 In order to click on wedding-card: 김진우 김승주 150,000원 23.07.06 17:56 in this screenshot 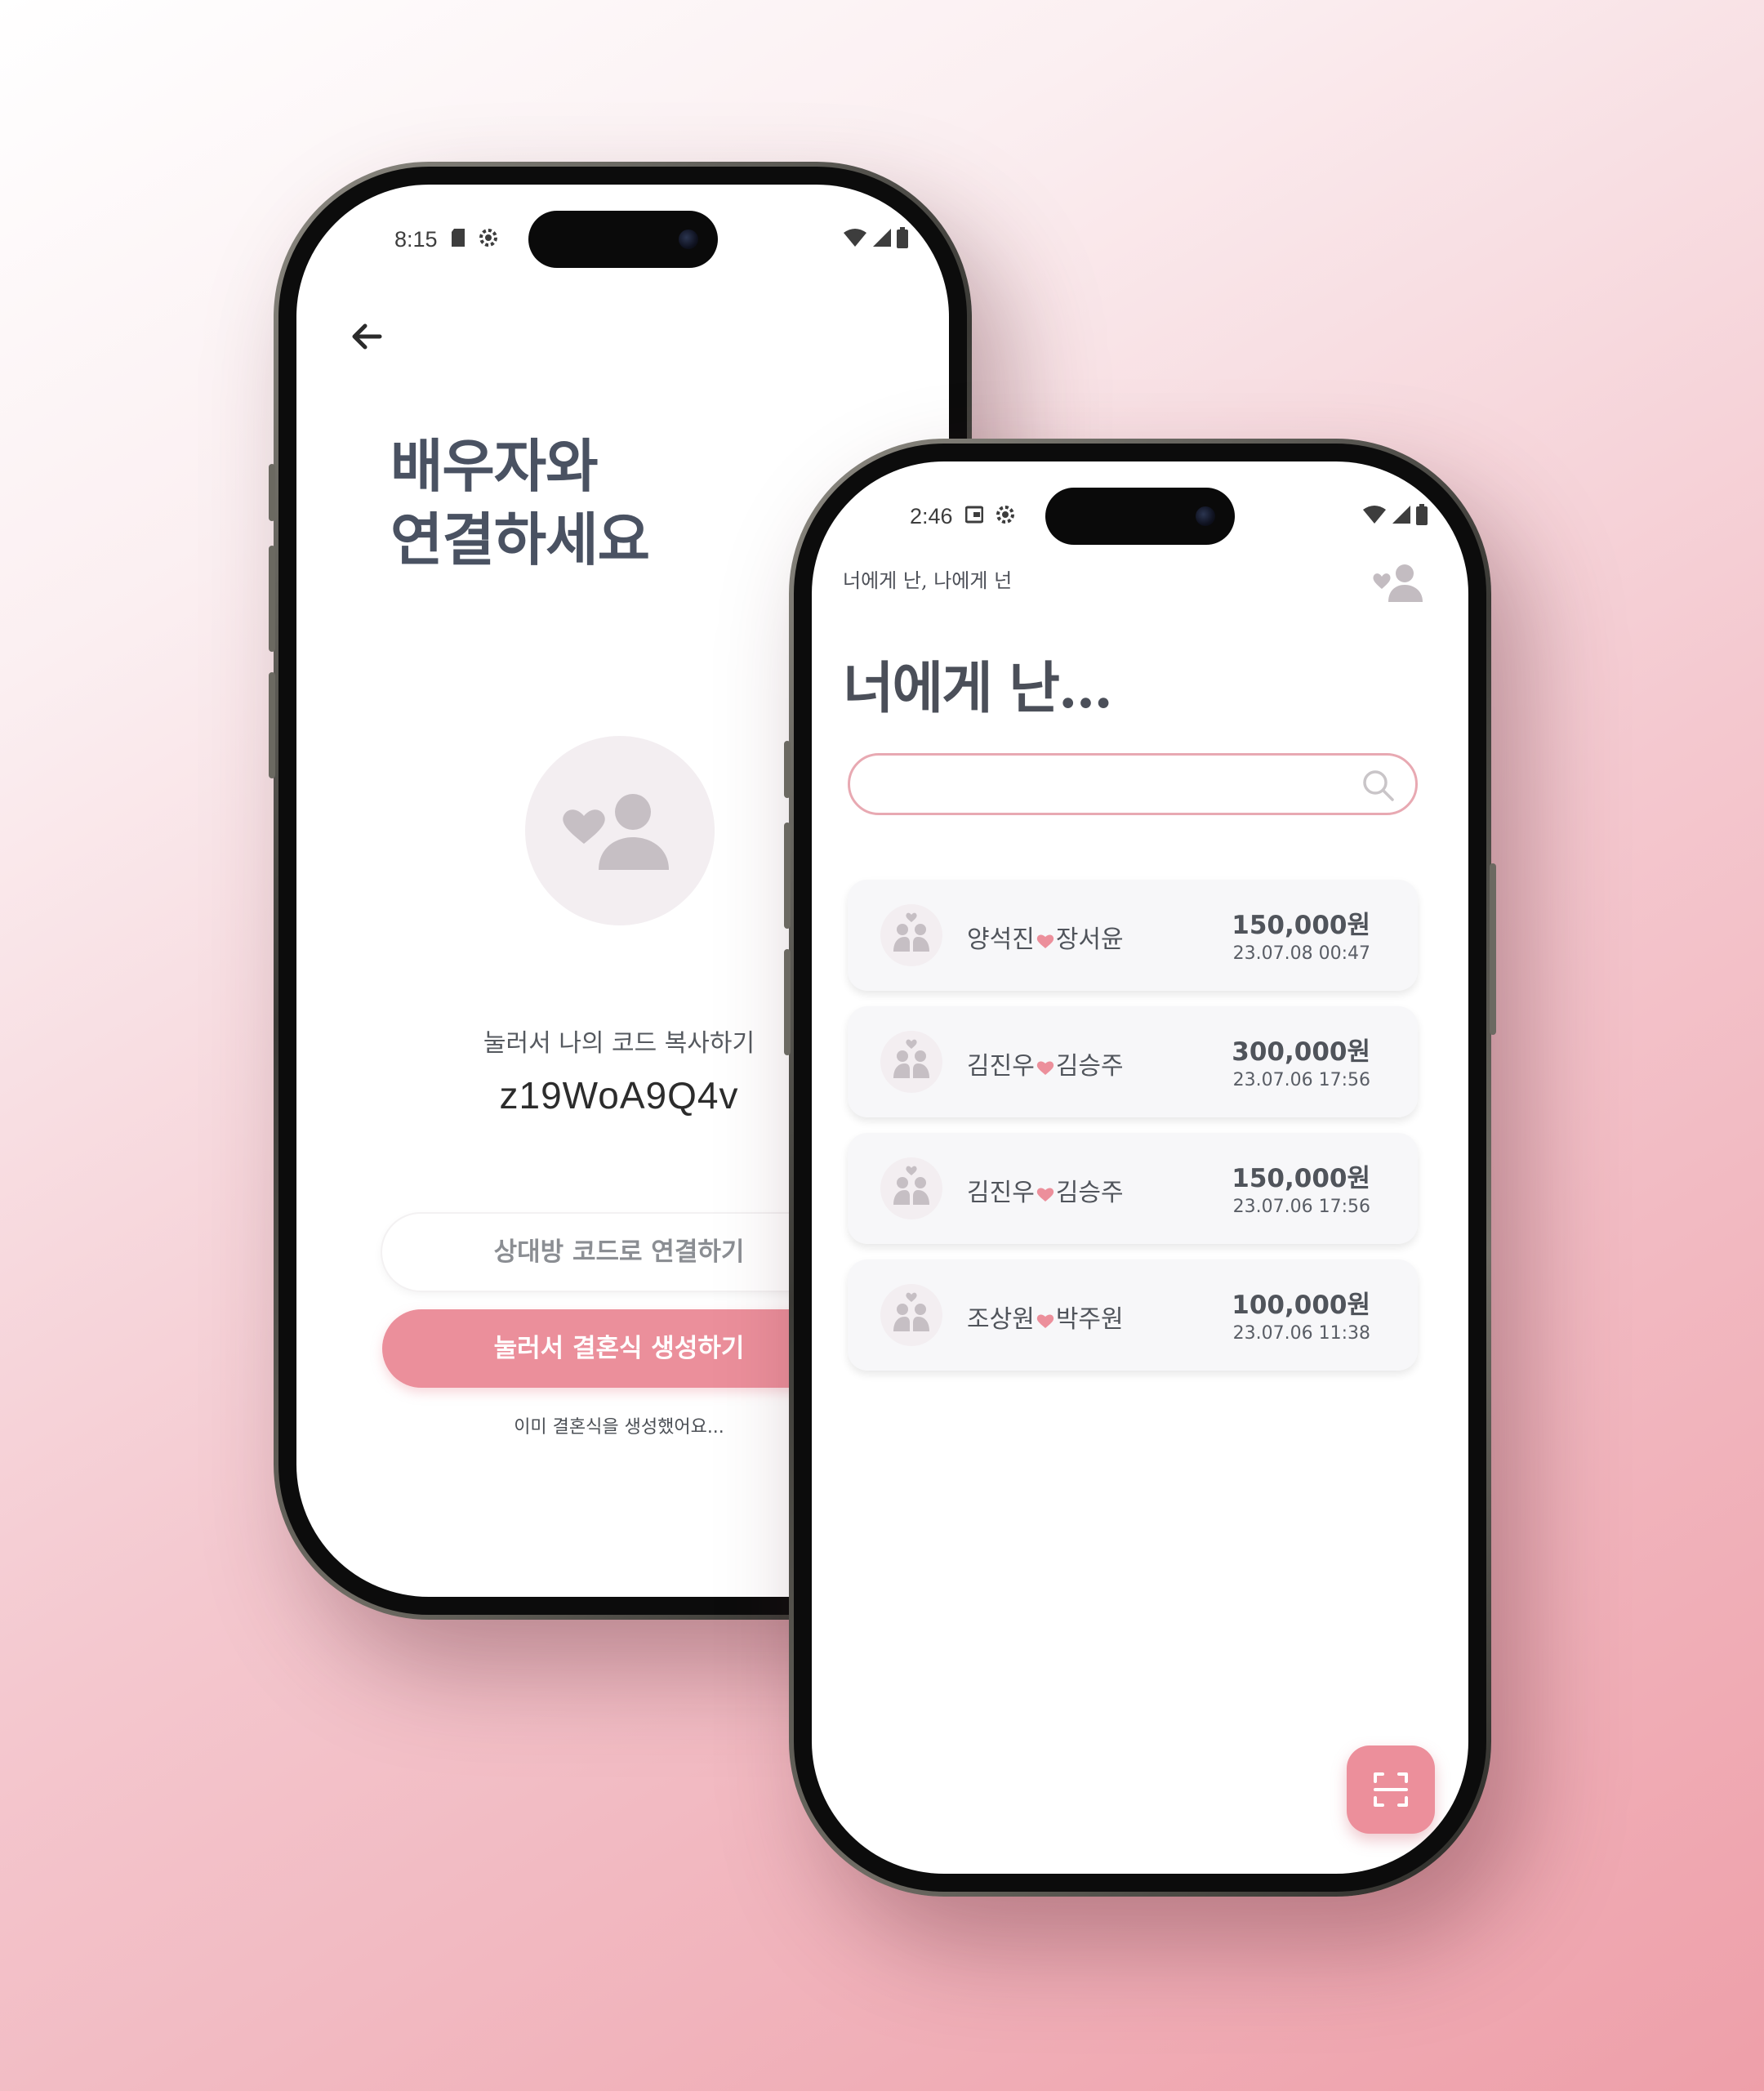, I will do `click(1133, 1188)`.